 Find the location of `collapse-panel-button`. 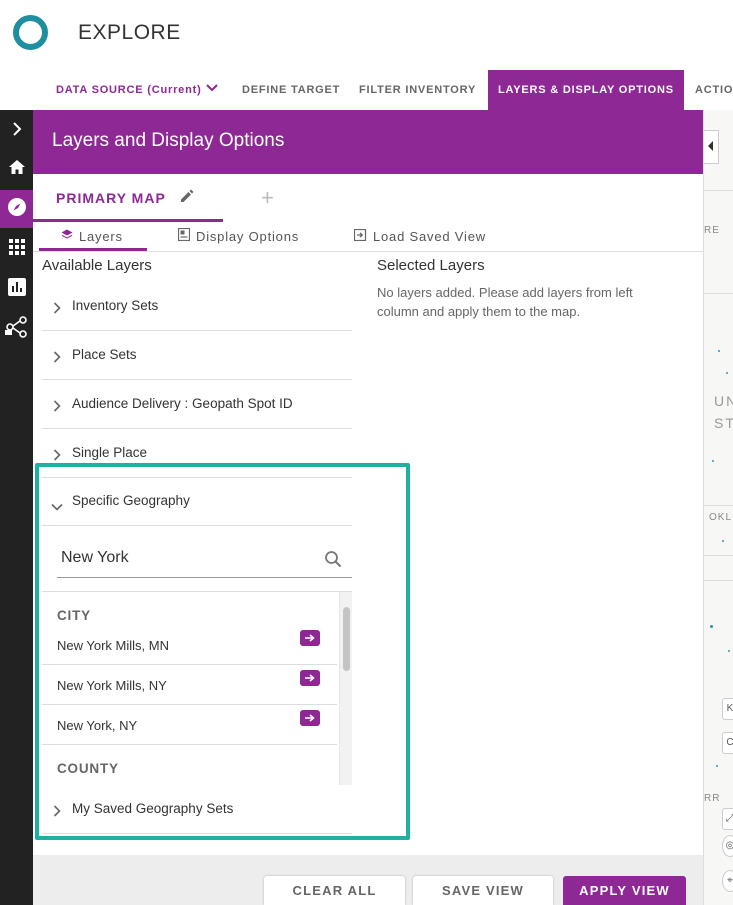

collapse-panel-button is located at coordinates (711, 147).